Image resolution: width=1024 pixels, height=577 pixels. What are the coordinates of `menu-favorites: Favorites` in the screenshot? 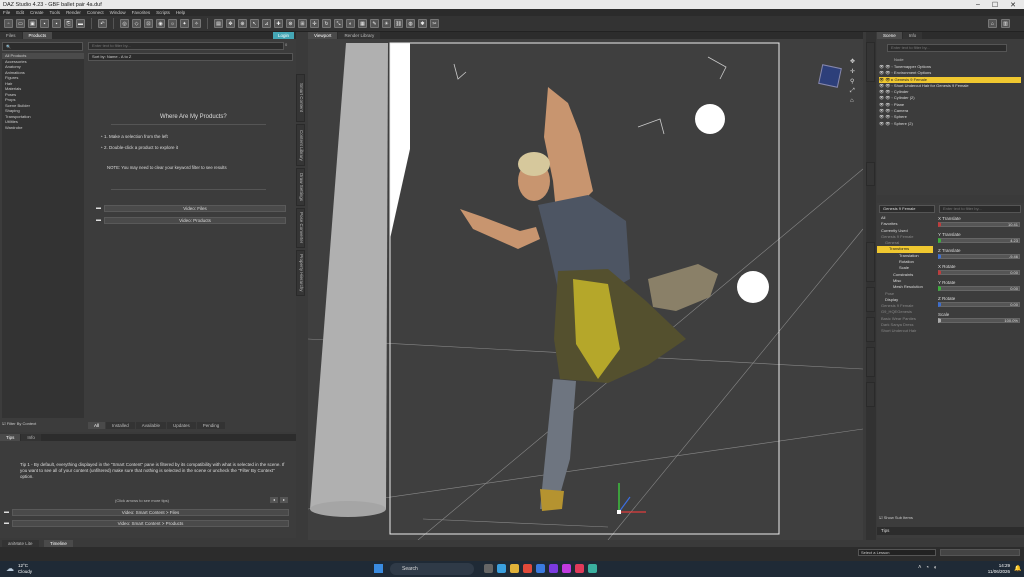 It's located at (141, 12).